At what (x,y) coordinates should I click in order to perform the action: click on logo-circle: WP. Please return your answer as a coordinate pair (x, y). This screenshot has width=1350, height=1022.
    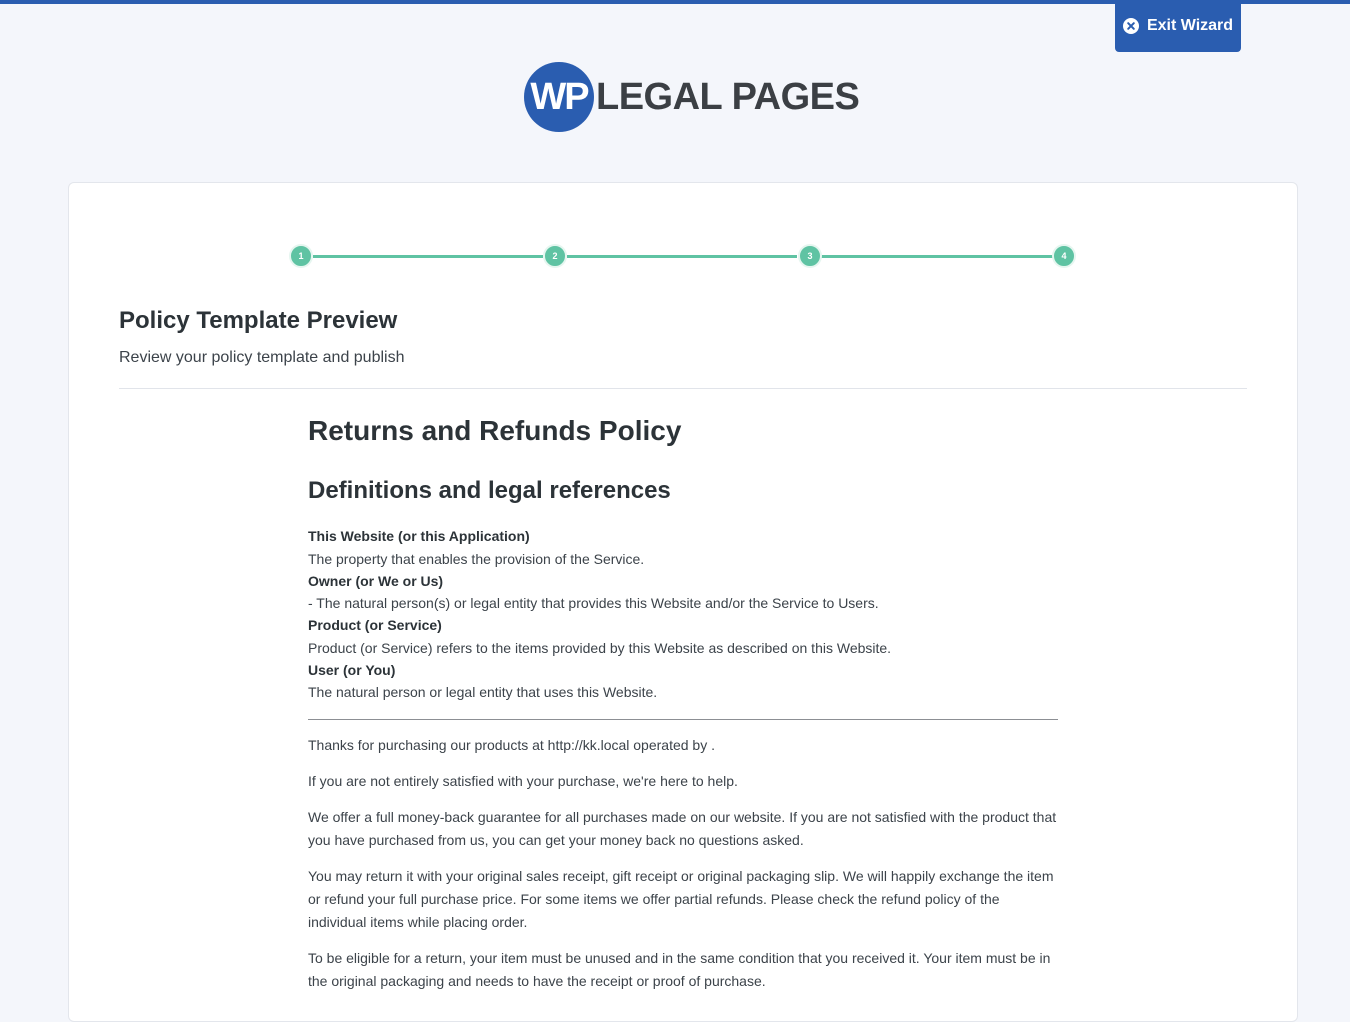
    Looking at the image, I should click on (559, 97).